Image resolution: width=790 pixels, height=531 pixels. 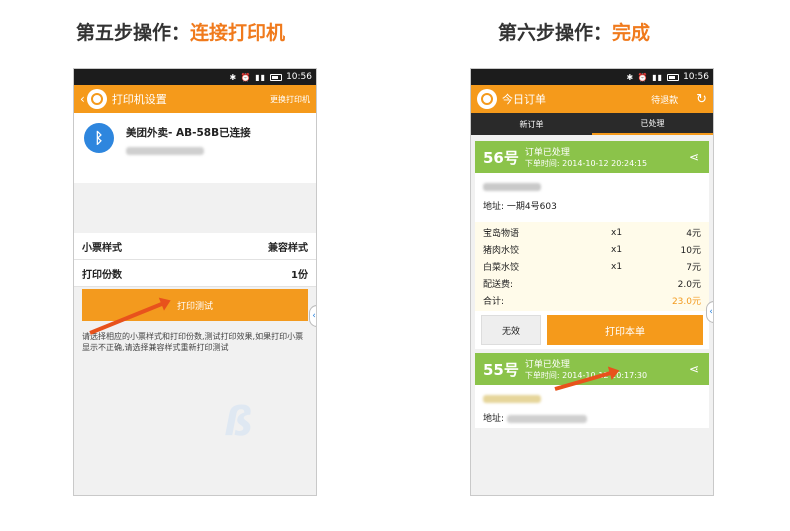 I want to click on order-time: 下单时间: 2014-10-12 20:24:15, so click(x=586, y=163).